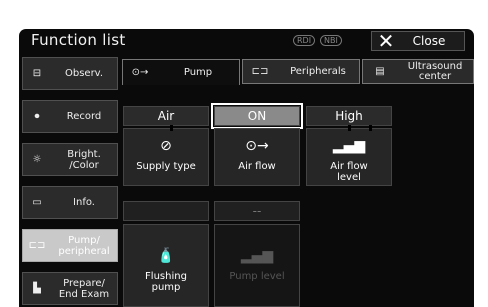 The width and height of the screenshot is (488, 307). Describe the element at coordinates (166, 116) in the screenshot. I see `supply-header: Air` at that location.